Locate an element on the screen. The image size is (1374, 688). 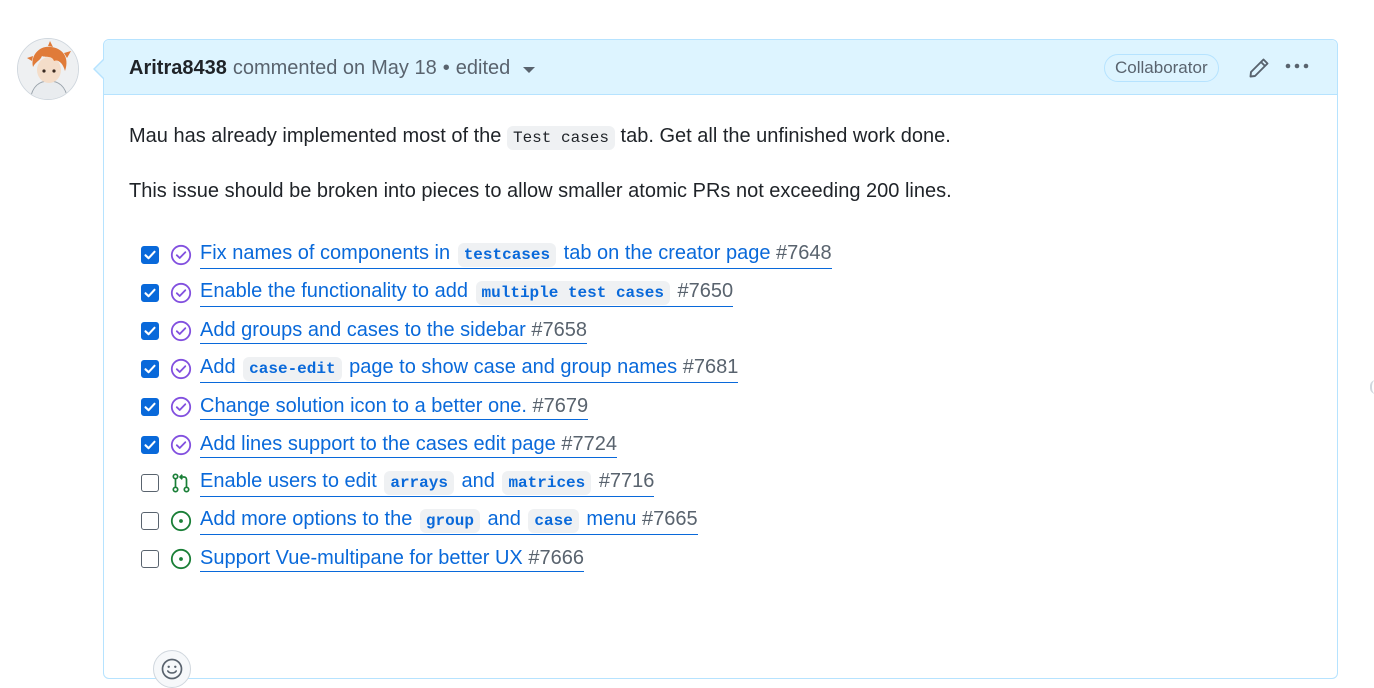
add-reaction-button is located at coordinates (172, 669).